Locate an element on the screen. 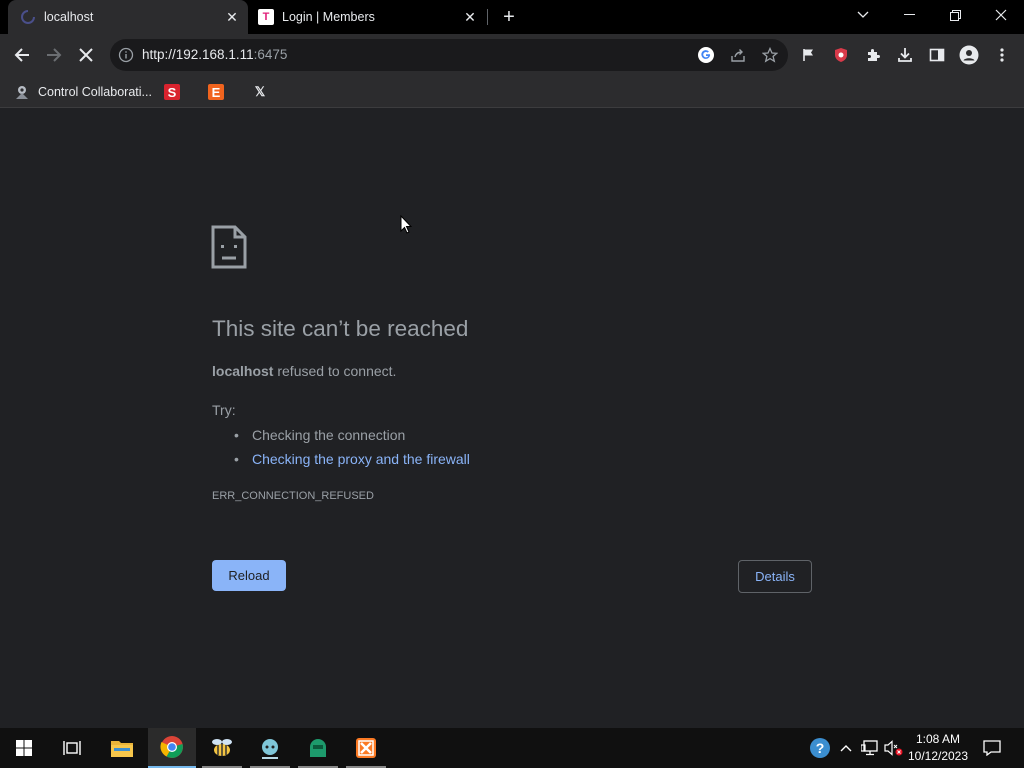 Image resolution: width=1024 pixels, height=768 pixels. chrome-taskbar-icon is located at coordinates (172, 748).